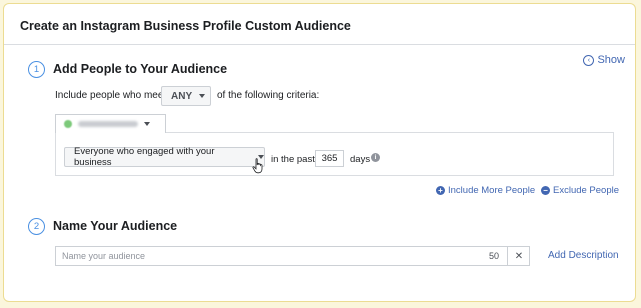 The width and height of the screenshot is (641, 308). I want to click on include-more-people-link: + Include More People, so click(485, 190).